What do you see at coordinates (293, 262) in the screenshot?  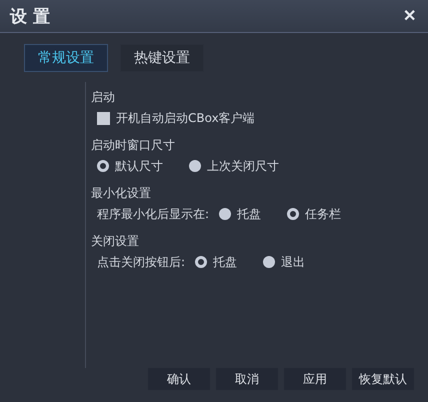 I see `radio-label: 退出` at bounding box center [293, 262].